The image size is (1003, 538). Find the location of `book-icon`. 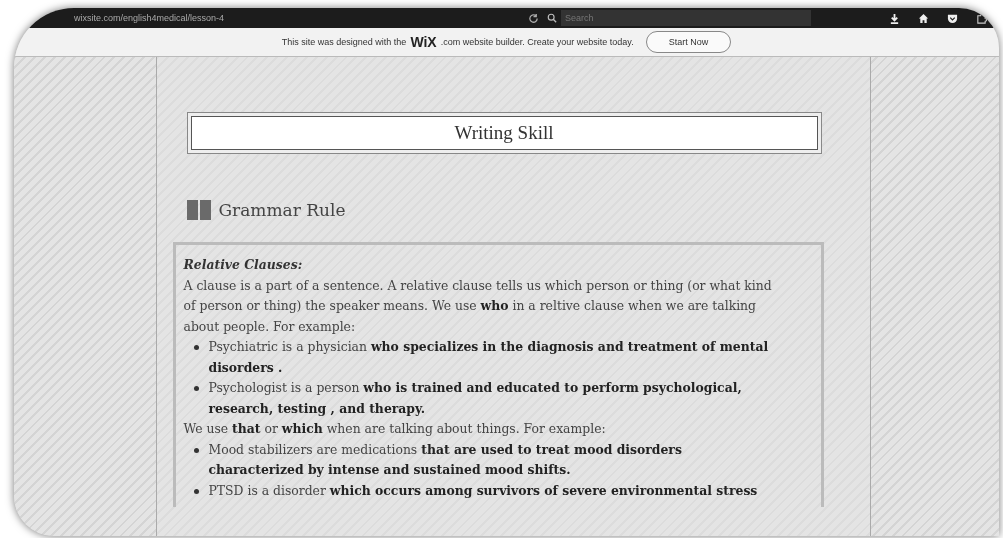

book-icon is located at coordinates (198, 210).